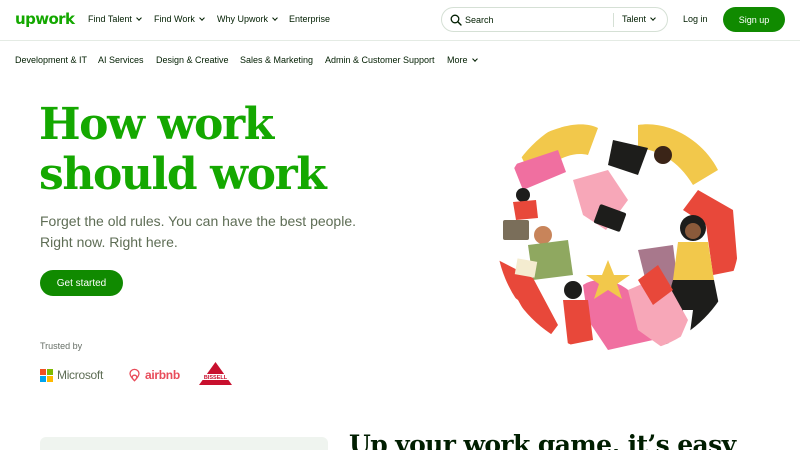  I want to click on login-link: Log in, so click(695, 19).